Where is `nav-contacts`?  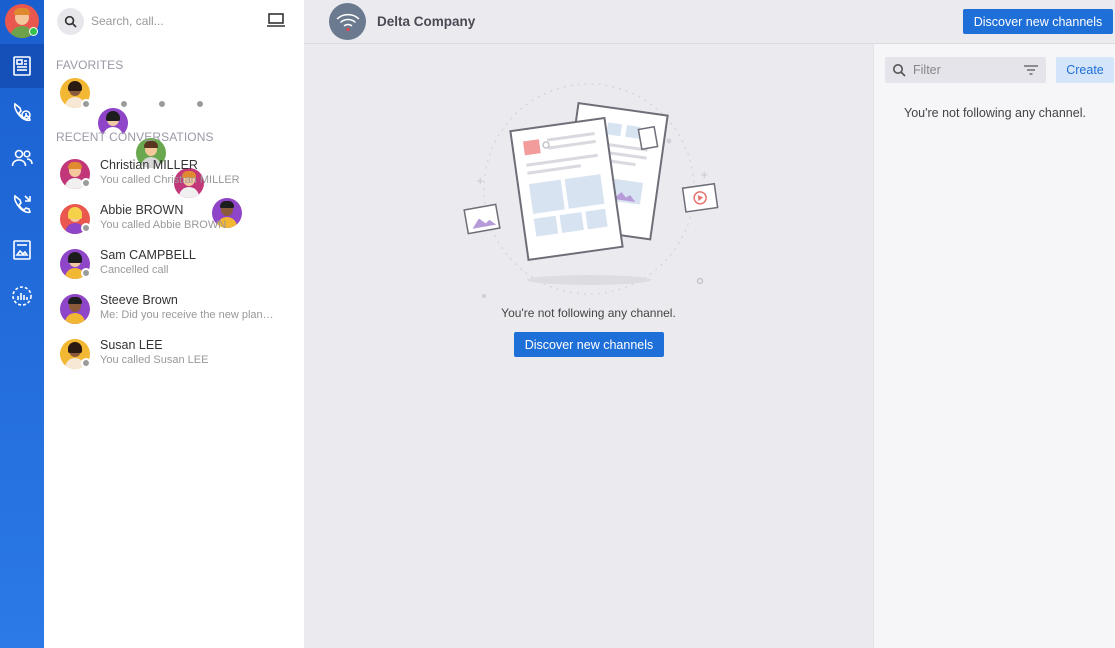
nav-contacts is located at coordinates (22, 158).